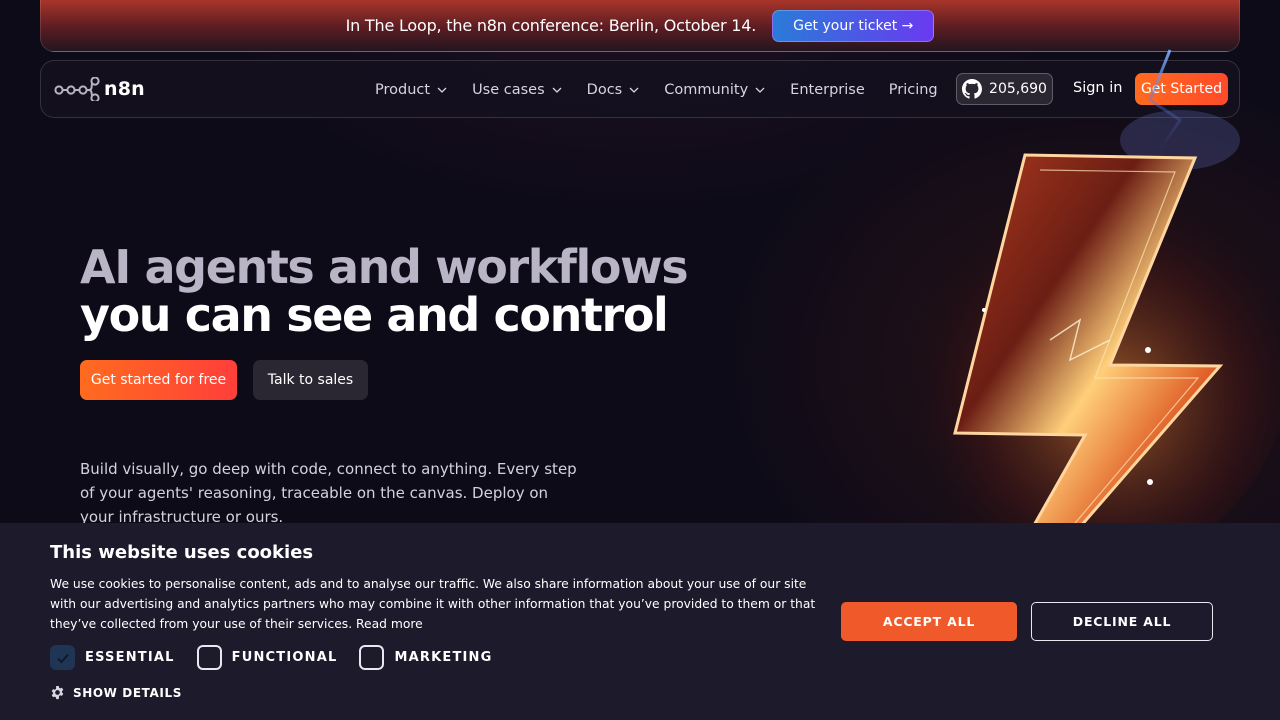 The width and height of the screenshot is (1280, 720). Describe the element at coordinates (853, 25) in the screenshot. I see `get-ticket-button: Get your ticket →` at that location.